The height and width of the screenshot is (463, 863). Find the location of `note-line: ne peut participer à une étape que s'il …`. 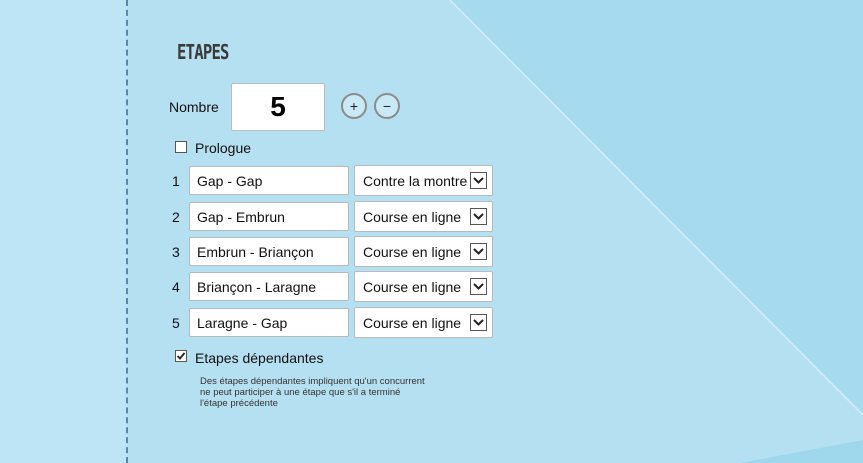

note-line: ne peut participer à une étape que s'il … is located at coordinates (300, 392).